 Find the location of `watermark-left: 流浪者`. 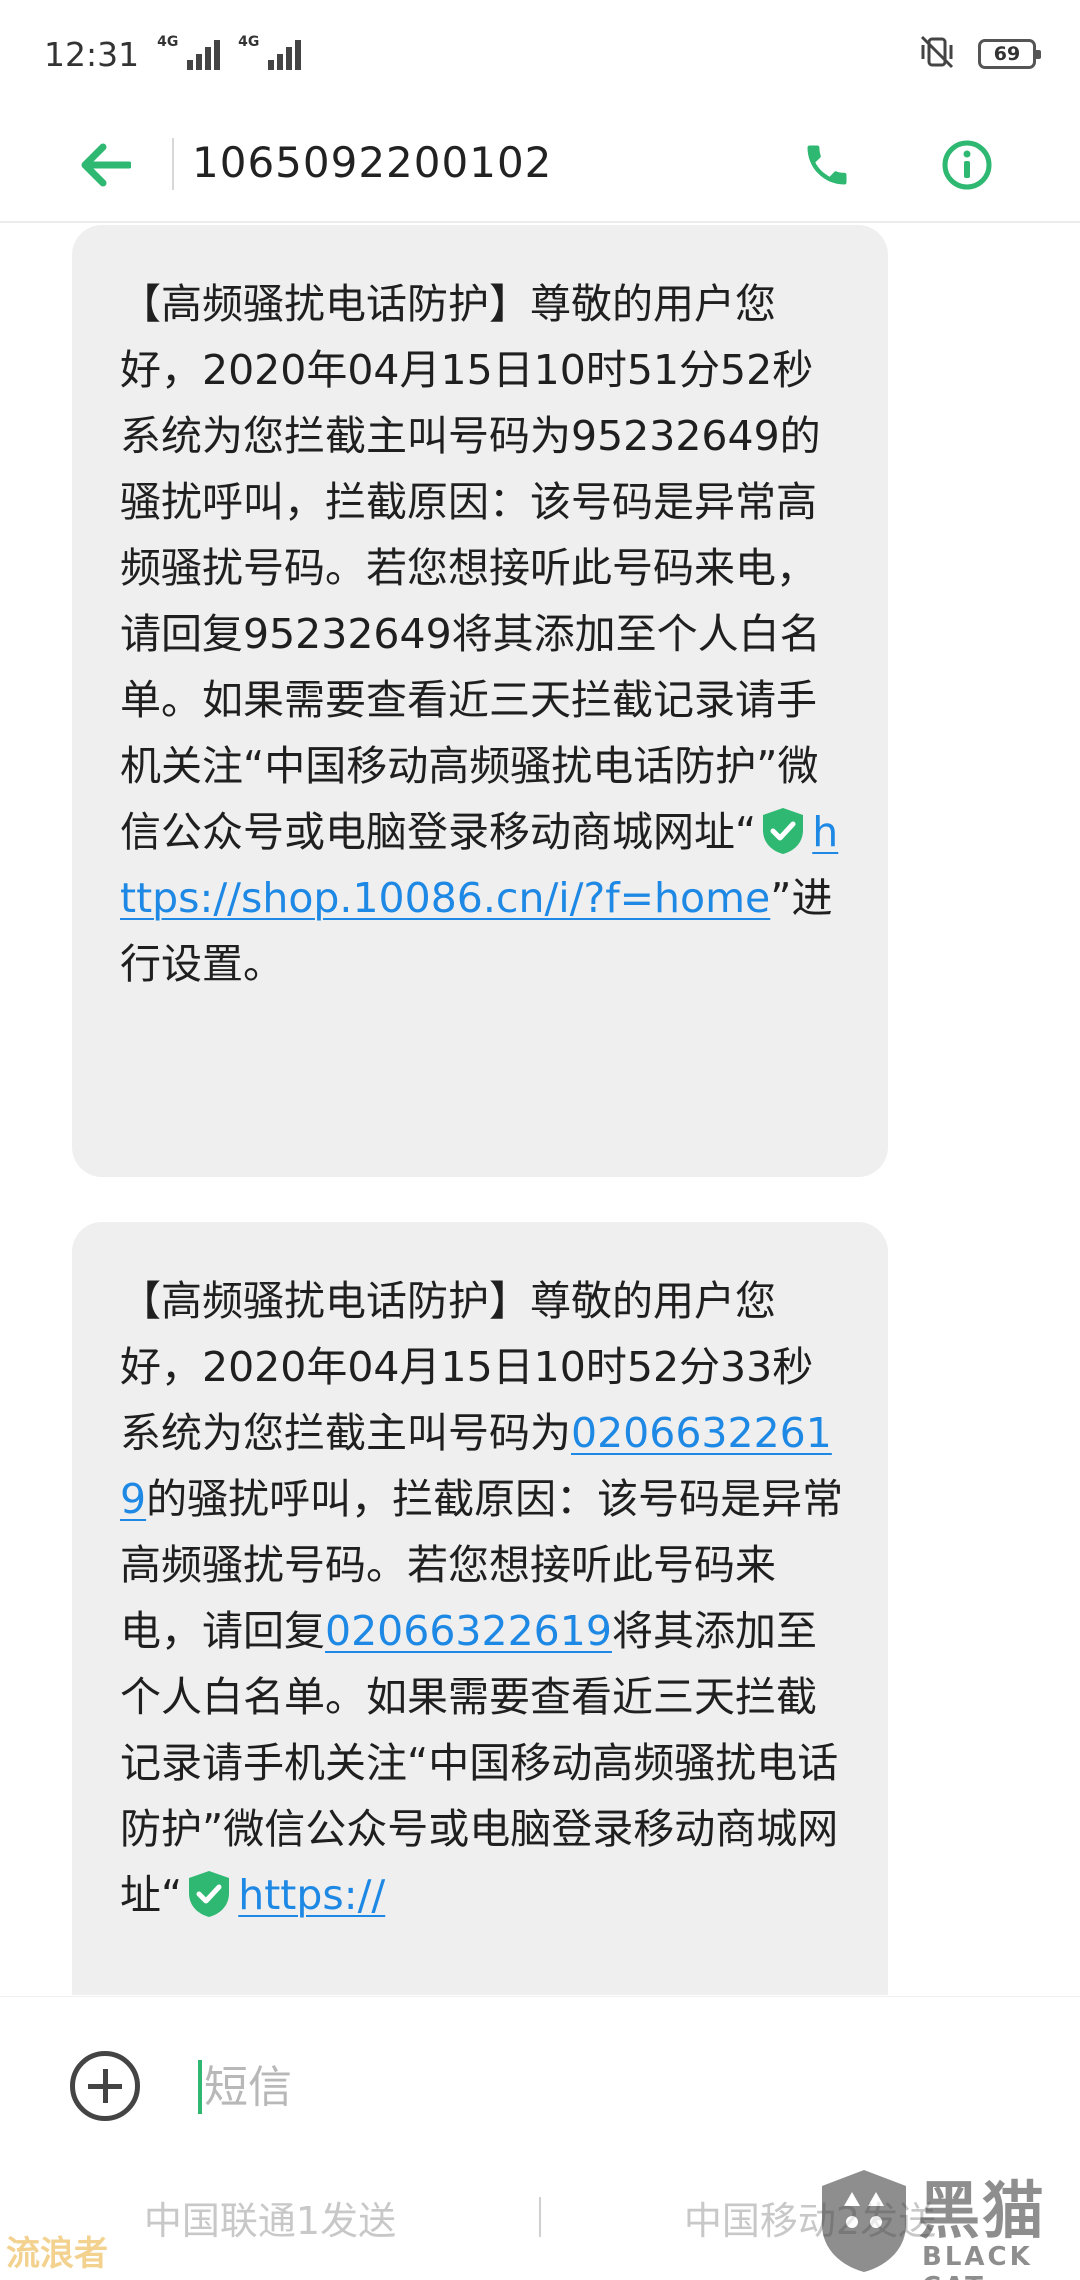

watermark-left: 流浪者 is located at coordinates (57, 2254).